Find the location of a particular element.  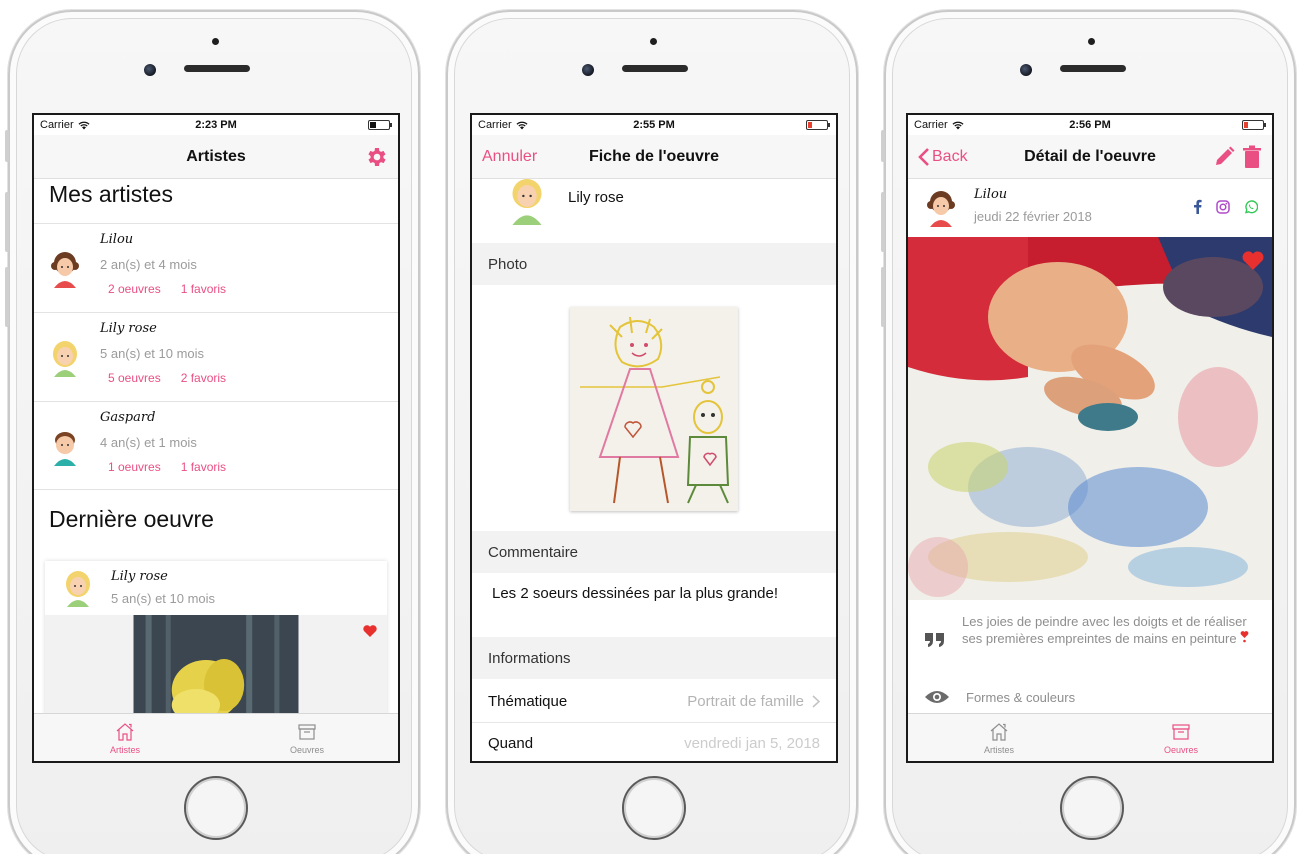

nav-actions is located at coordinates (1237, 157).